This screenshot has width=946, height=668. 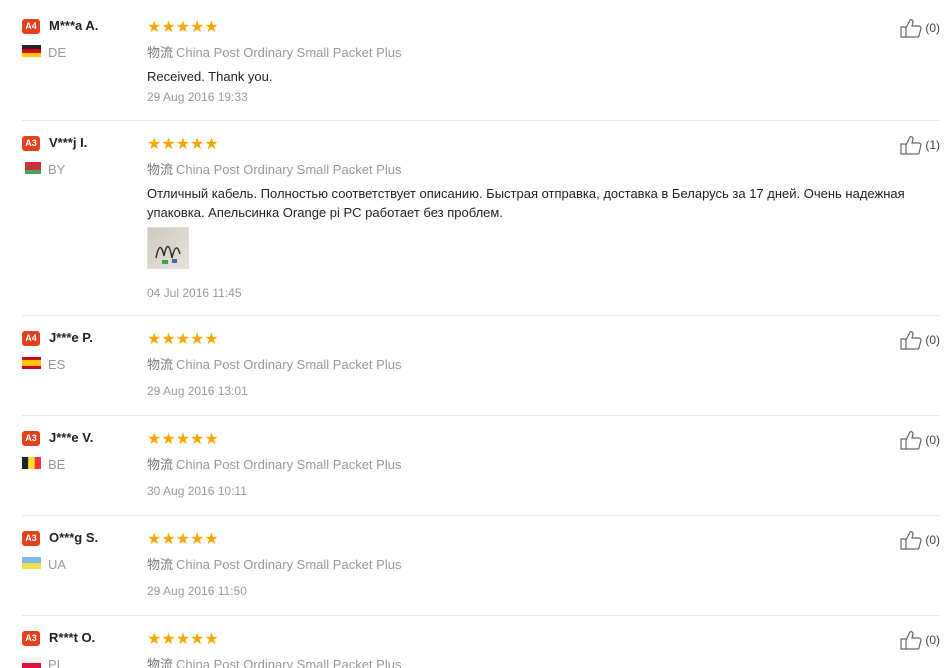 What do you see at coordinates (31, 563) in the screenshot?
I see `flag-ua-icon` at bounding box center [31, 563].